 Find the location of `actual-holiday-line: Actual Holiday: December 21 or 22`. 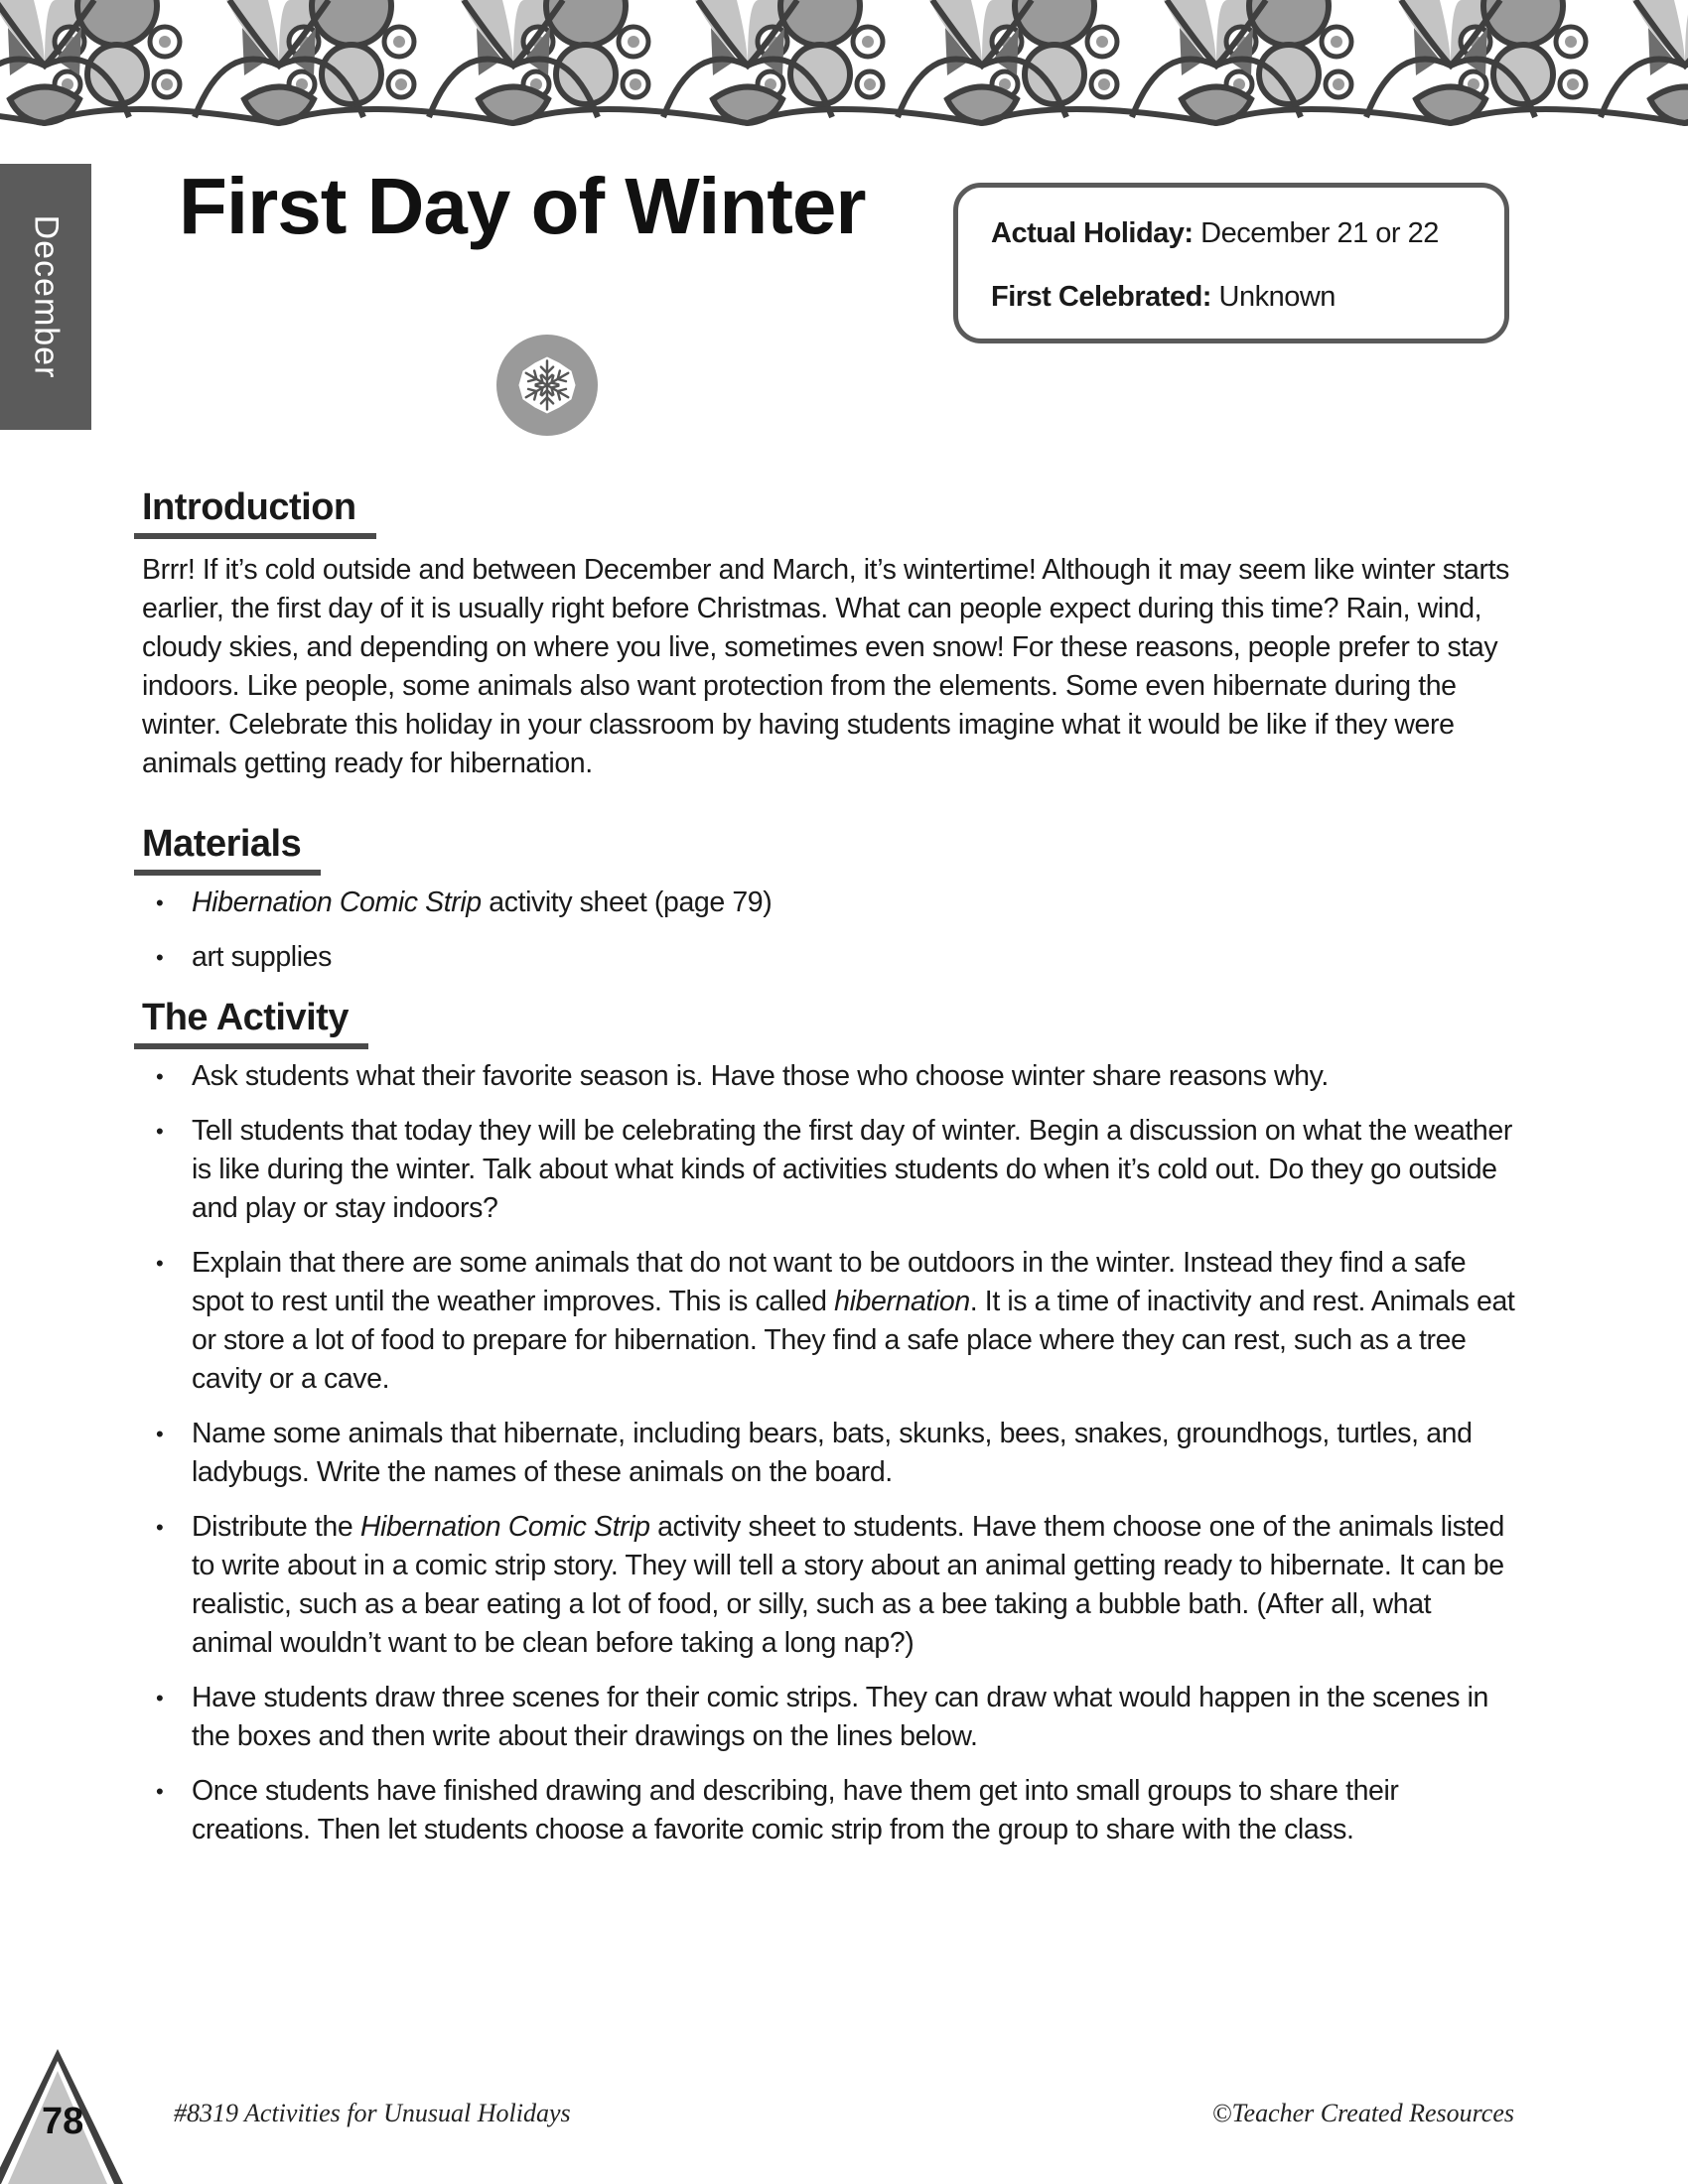

actual-holiday-line: Actual Holiday: December 21 or 22 is located at coordinates (1215, 233).